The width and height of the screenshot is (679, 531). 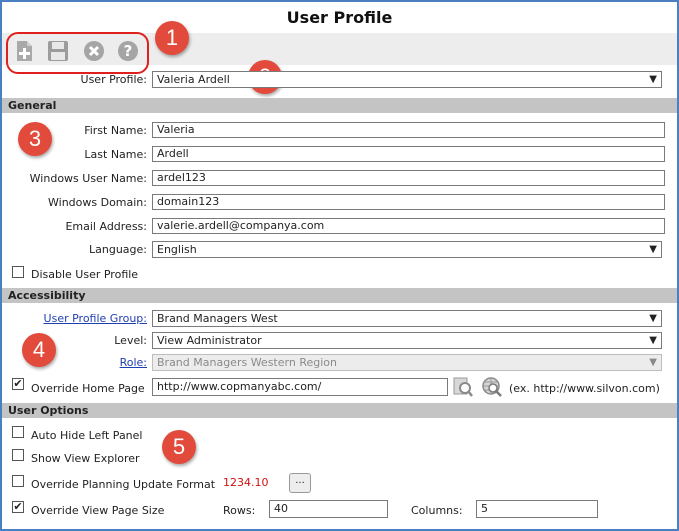 I want to click on user-profile-group-select: Brand Managers West ▼, so click(x=407, y=318).